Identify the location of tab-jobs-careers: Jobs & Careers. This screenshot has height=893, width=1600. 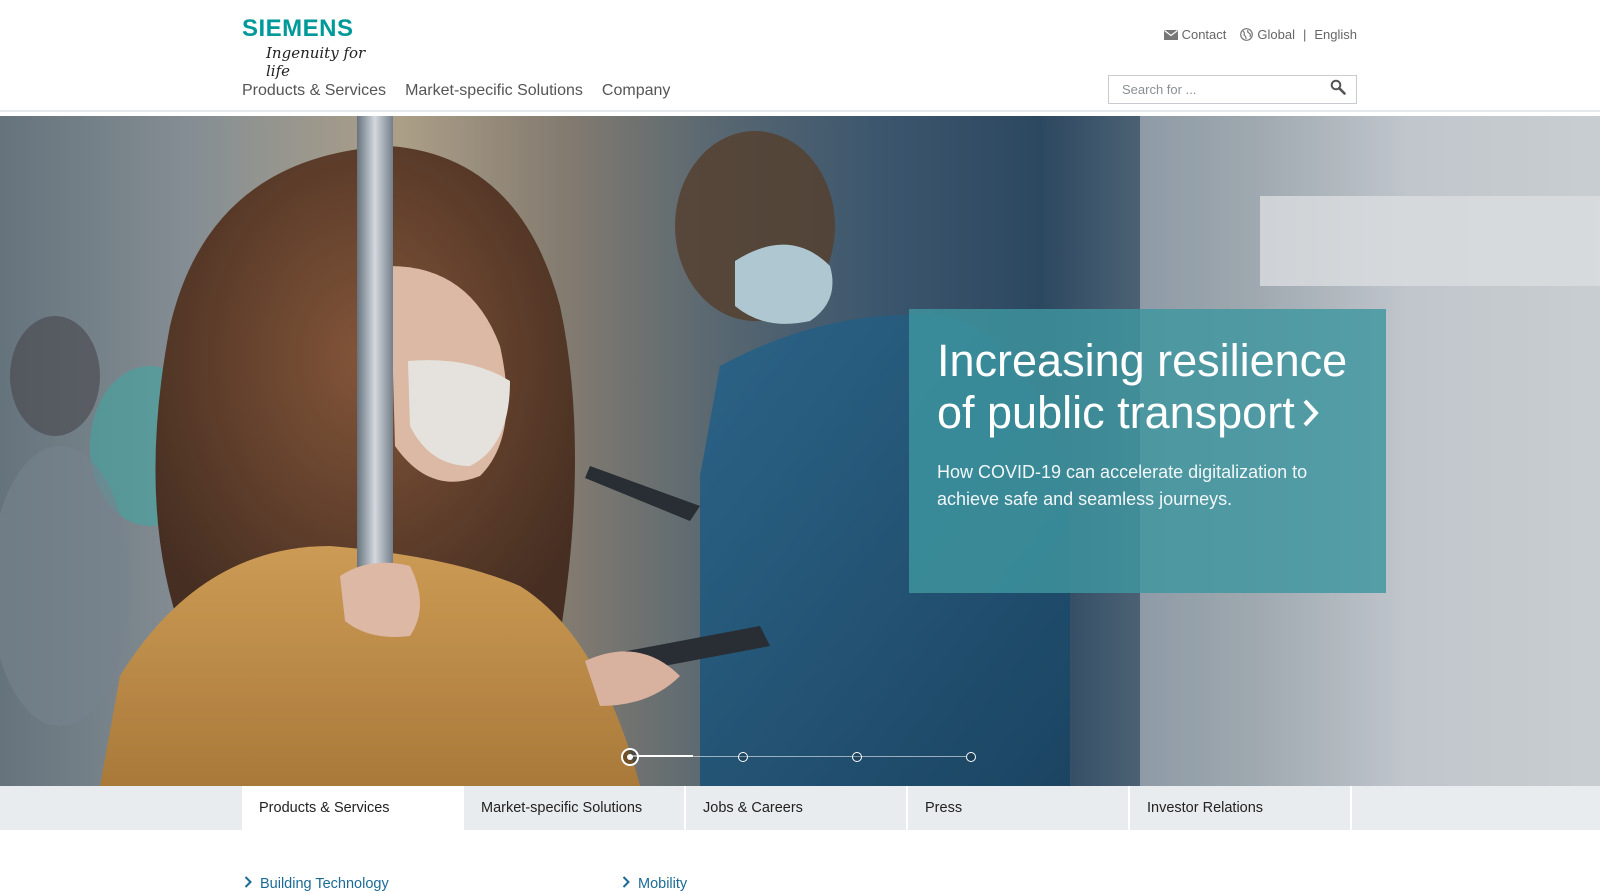
(797, 808).